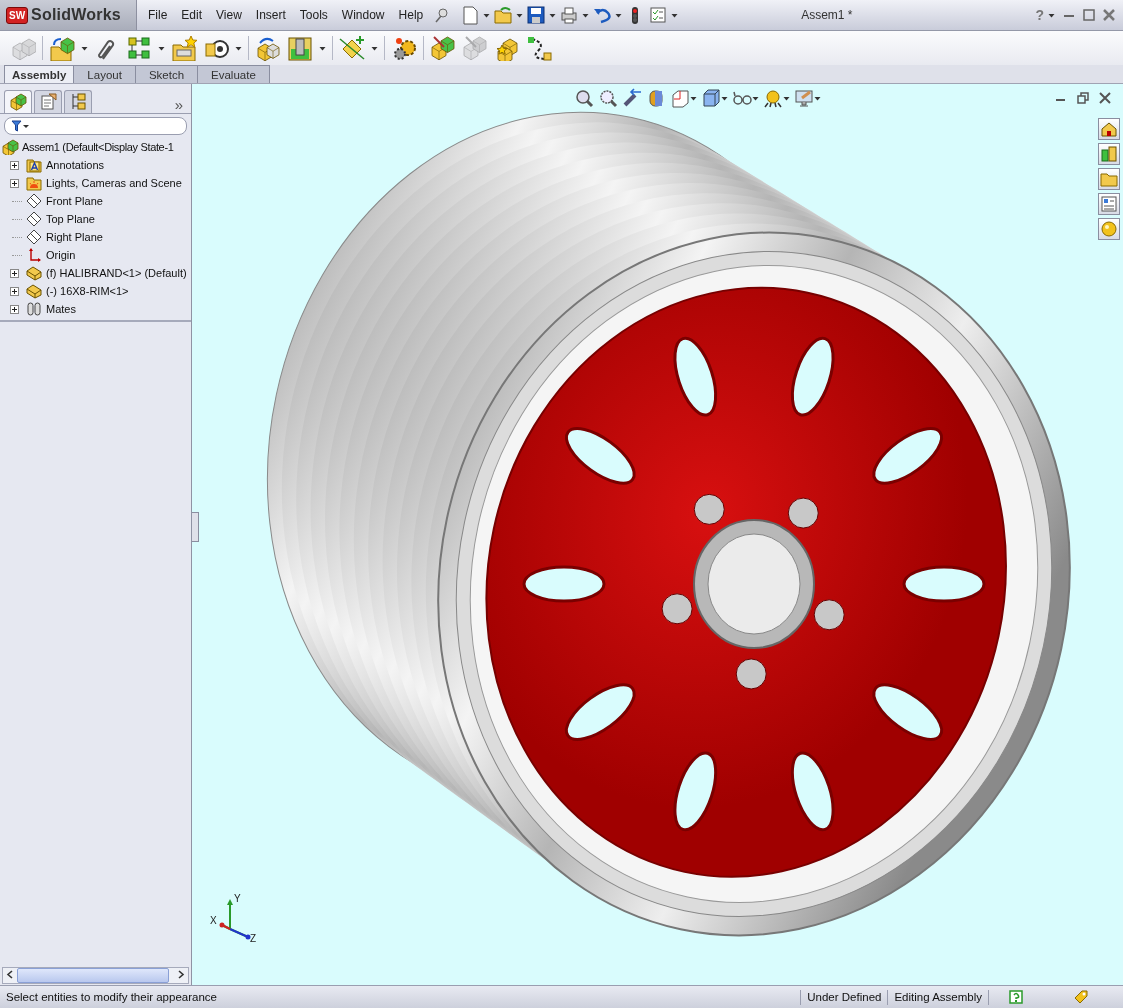  Describe the element at coordinates (74, 237) in the screenshot. I see `tree-item: Right Plane` at that location.